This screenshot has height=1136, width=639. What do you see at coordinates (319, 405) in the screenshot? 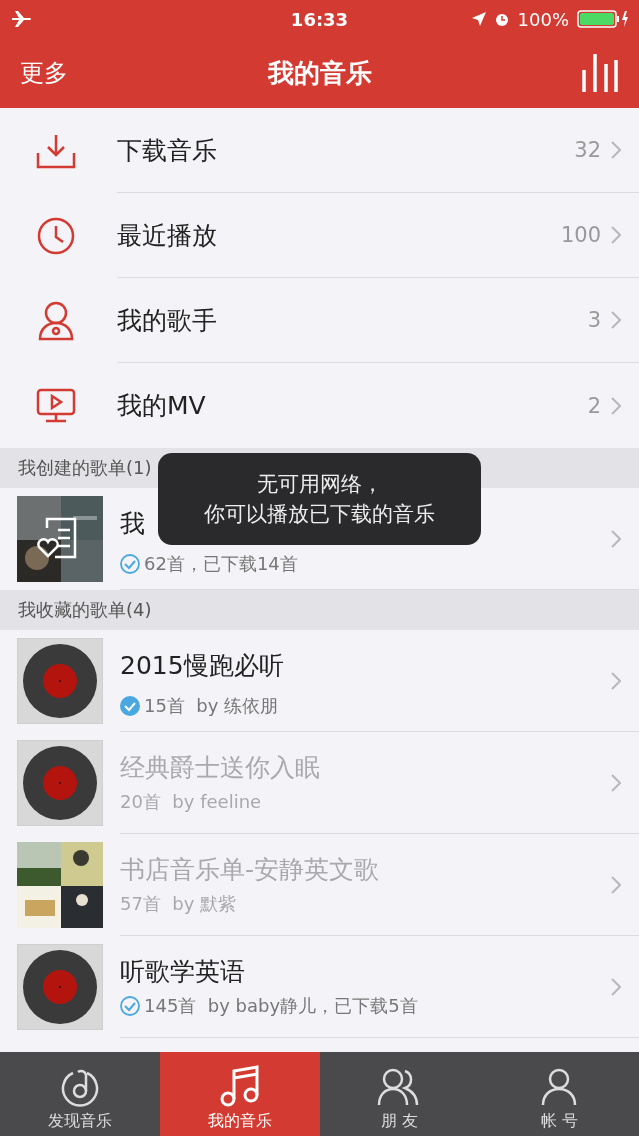
I see `menu-item: 我的MV 2` at bounding box center [319, 405].